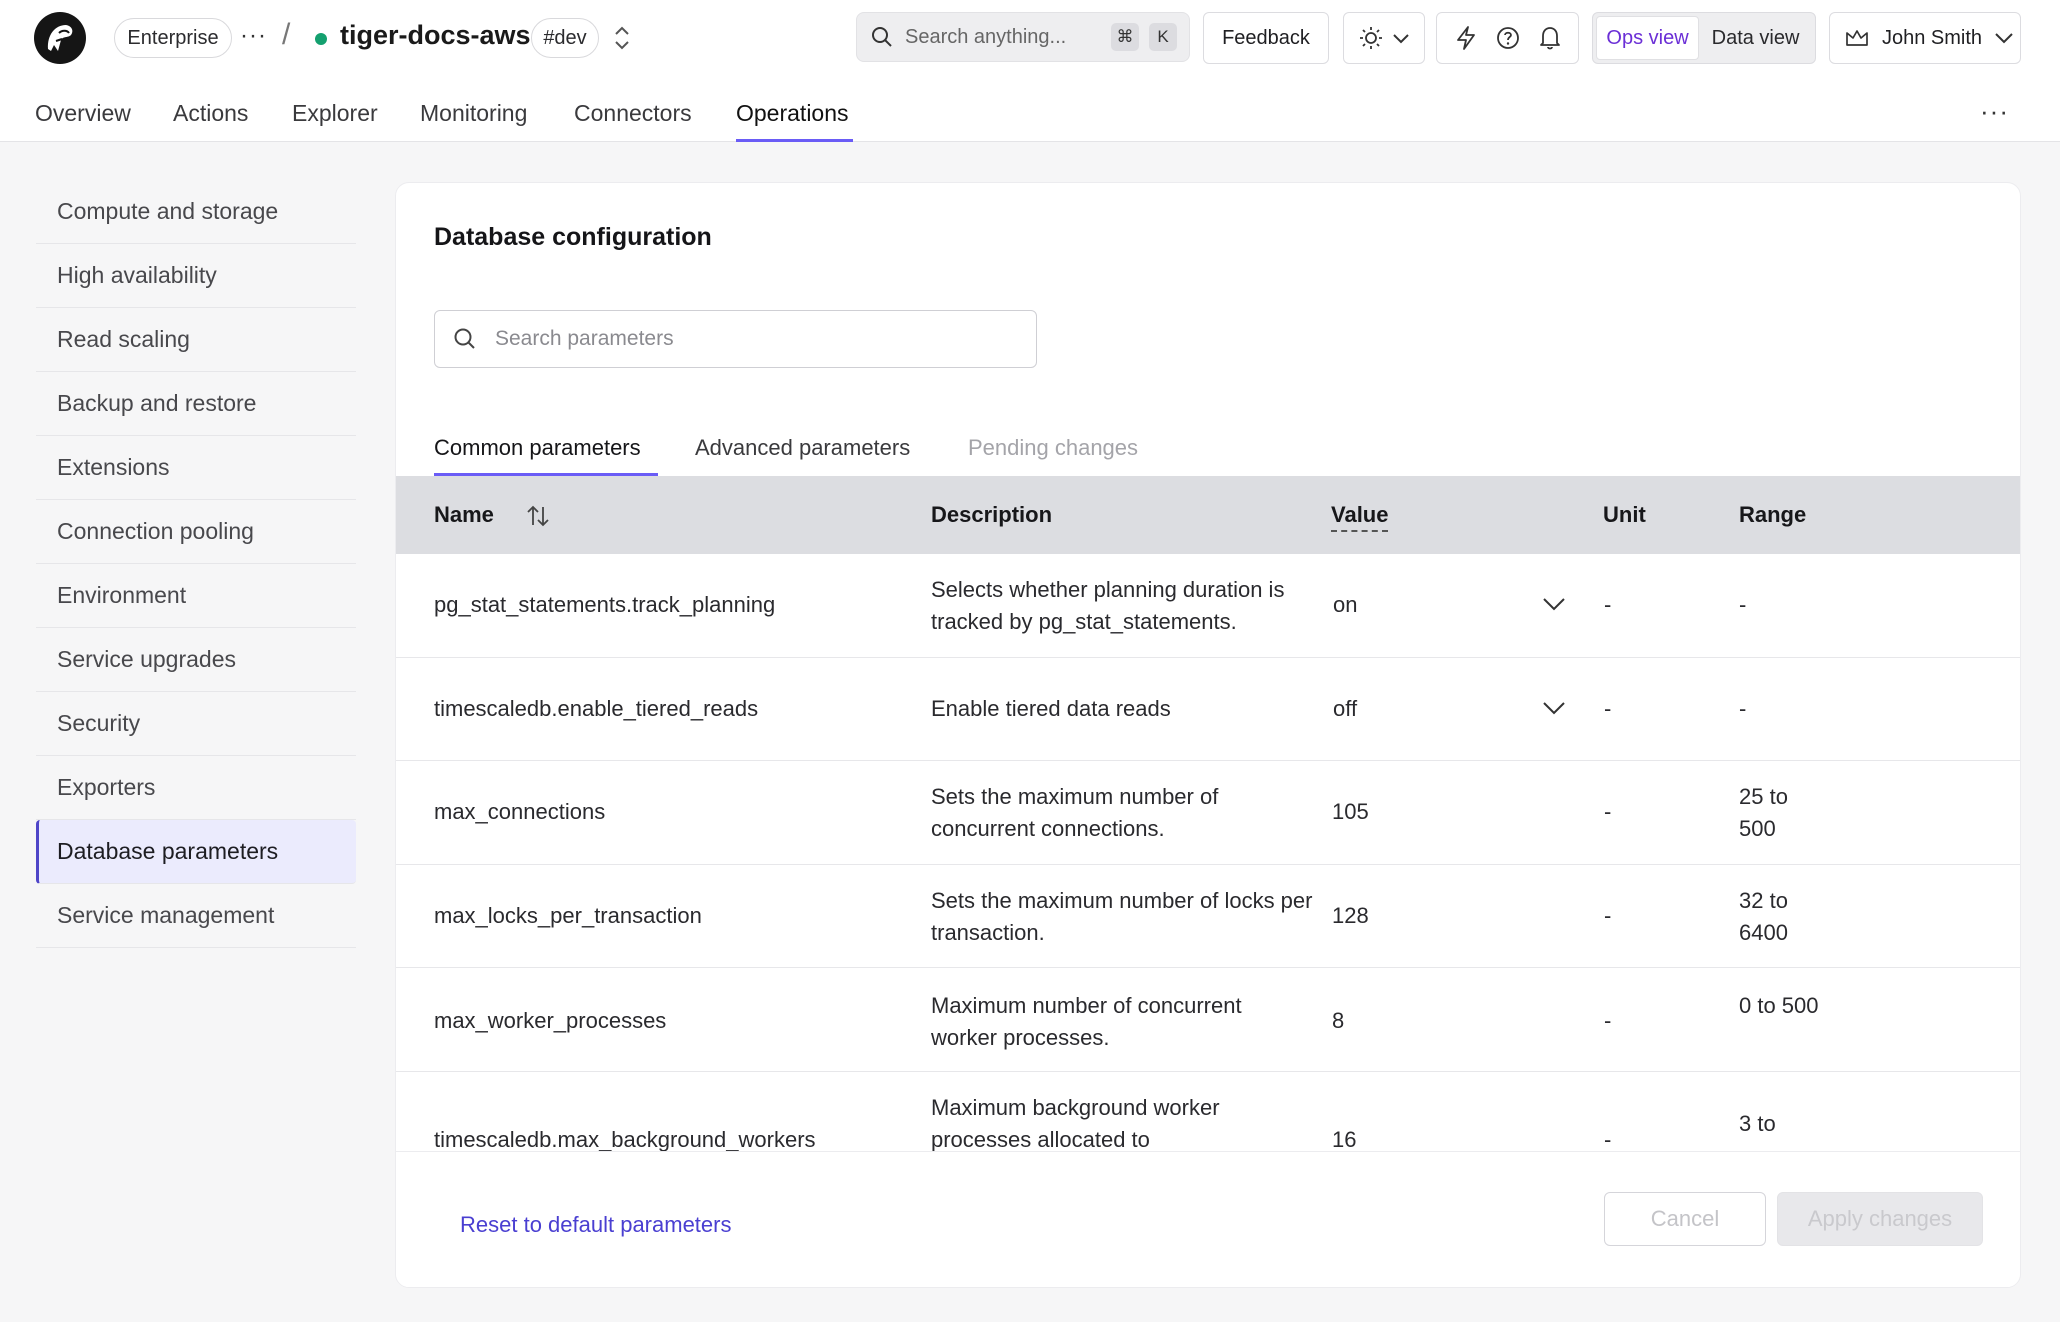 This screenshot has width=2060, height=1322. I want to click on sort-icon, so click(538, 516).